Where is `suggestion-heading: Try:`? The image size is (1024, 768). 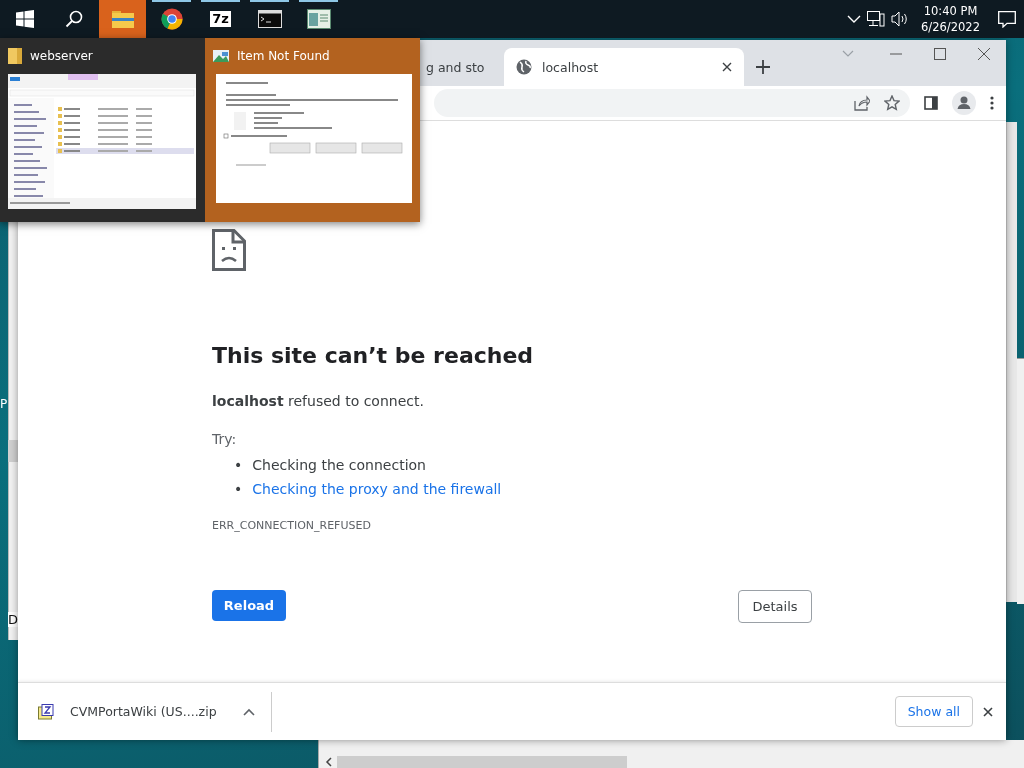 suggestion-heading: Try: is located at coordinates (225, 439).